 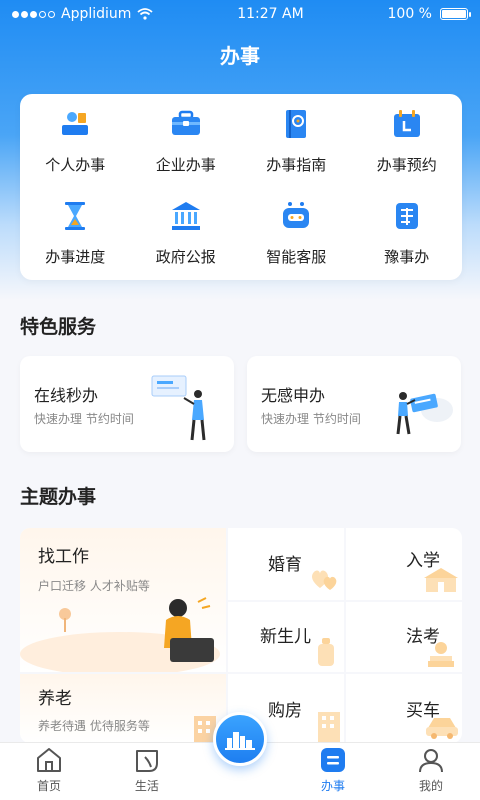 What do you see at coordinates (442, 728) in the screenshot?
I see `car-icon` at bounding box center [442, 728].